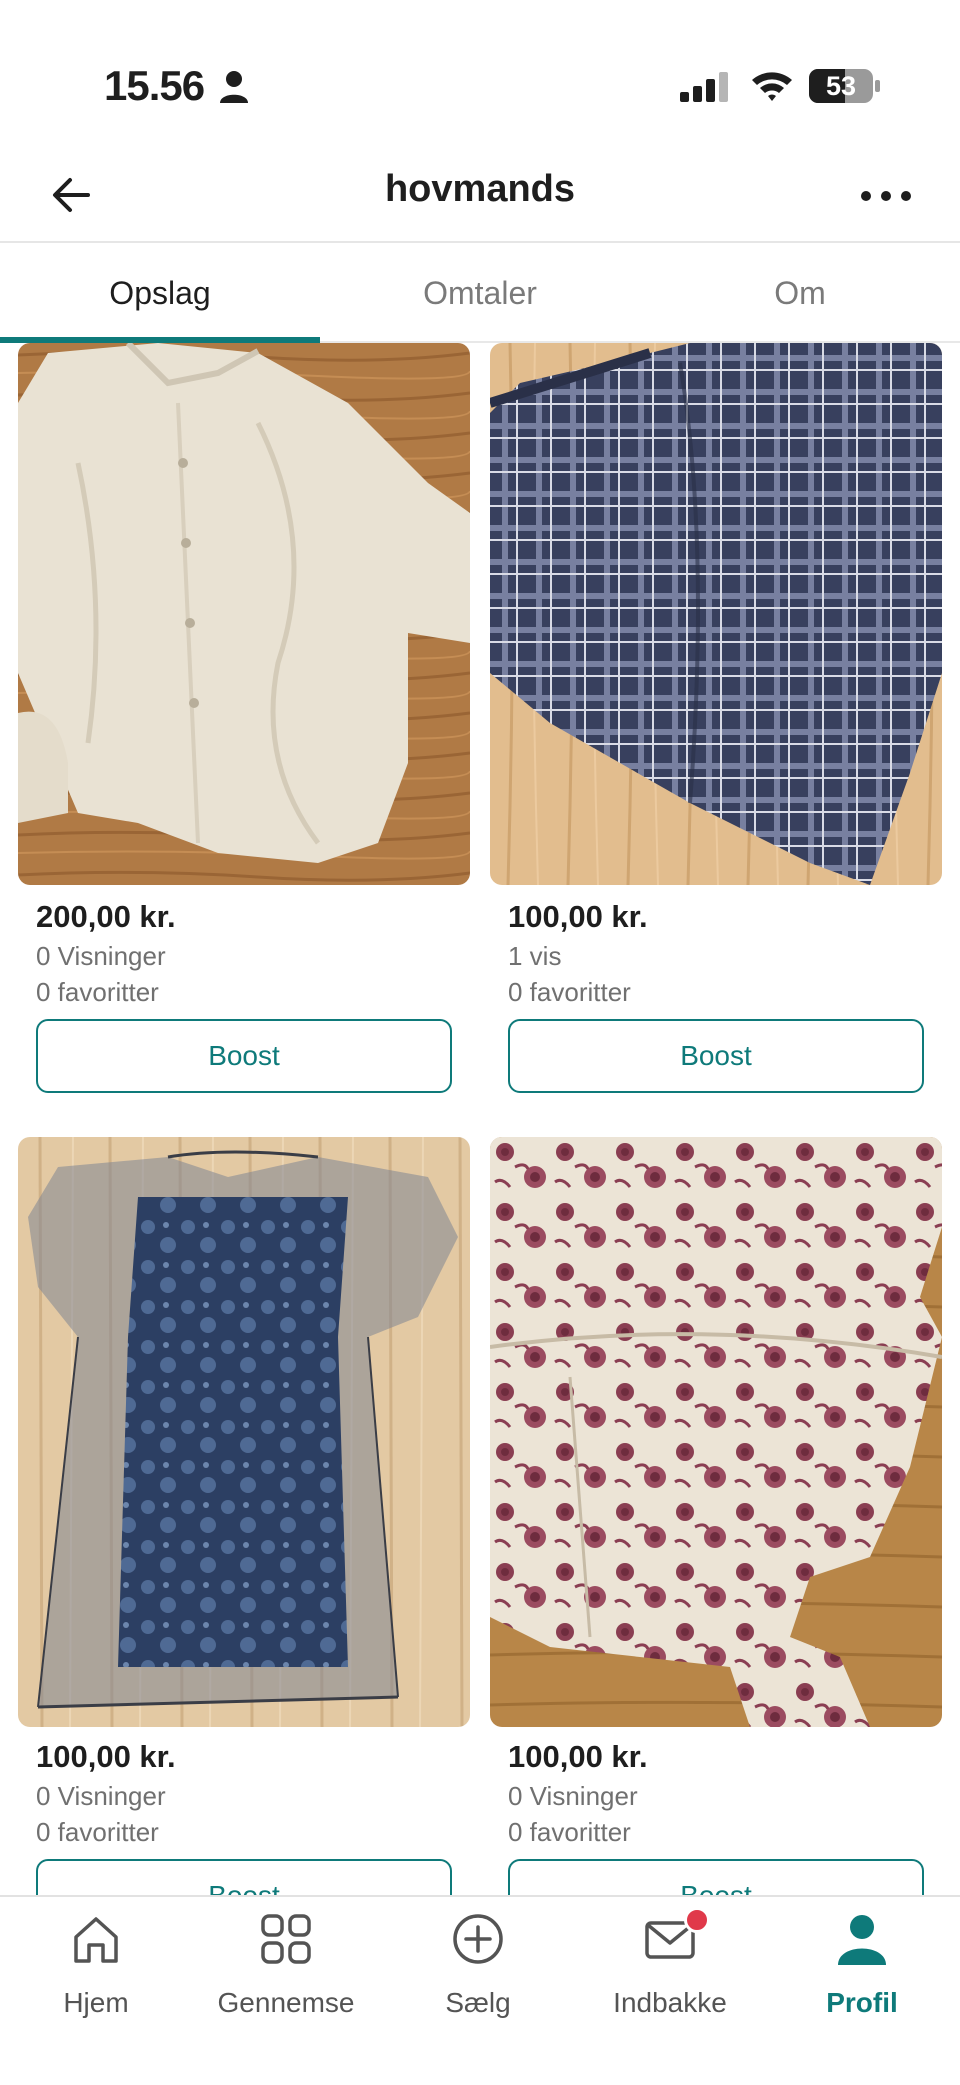 This screenshot has height=2085, width=960. Describe the element at coordinates (886, 196) in the screenshot. I see `more-options-icon` at that location.